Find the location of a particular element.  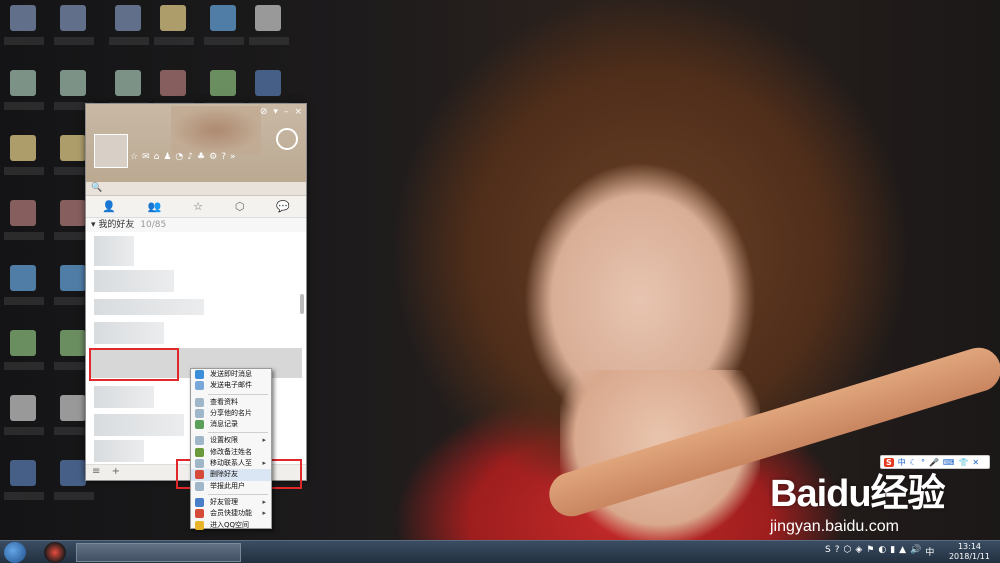

tray-icon: ▮ is located at coordinates (892, 551).